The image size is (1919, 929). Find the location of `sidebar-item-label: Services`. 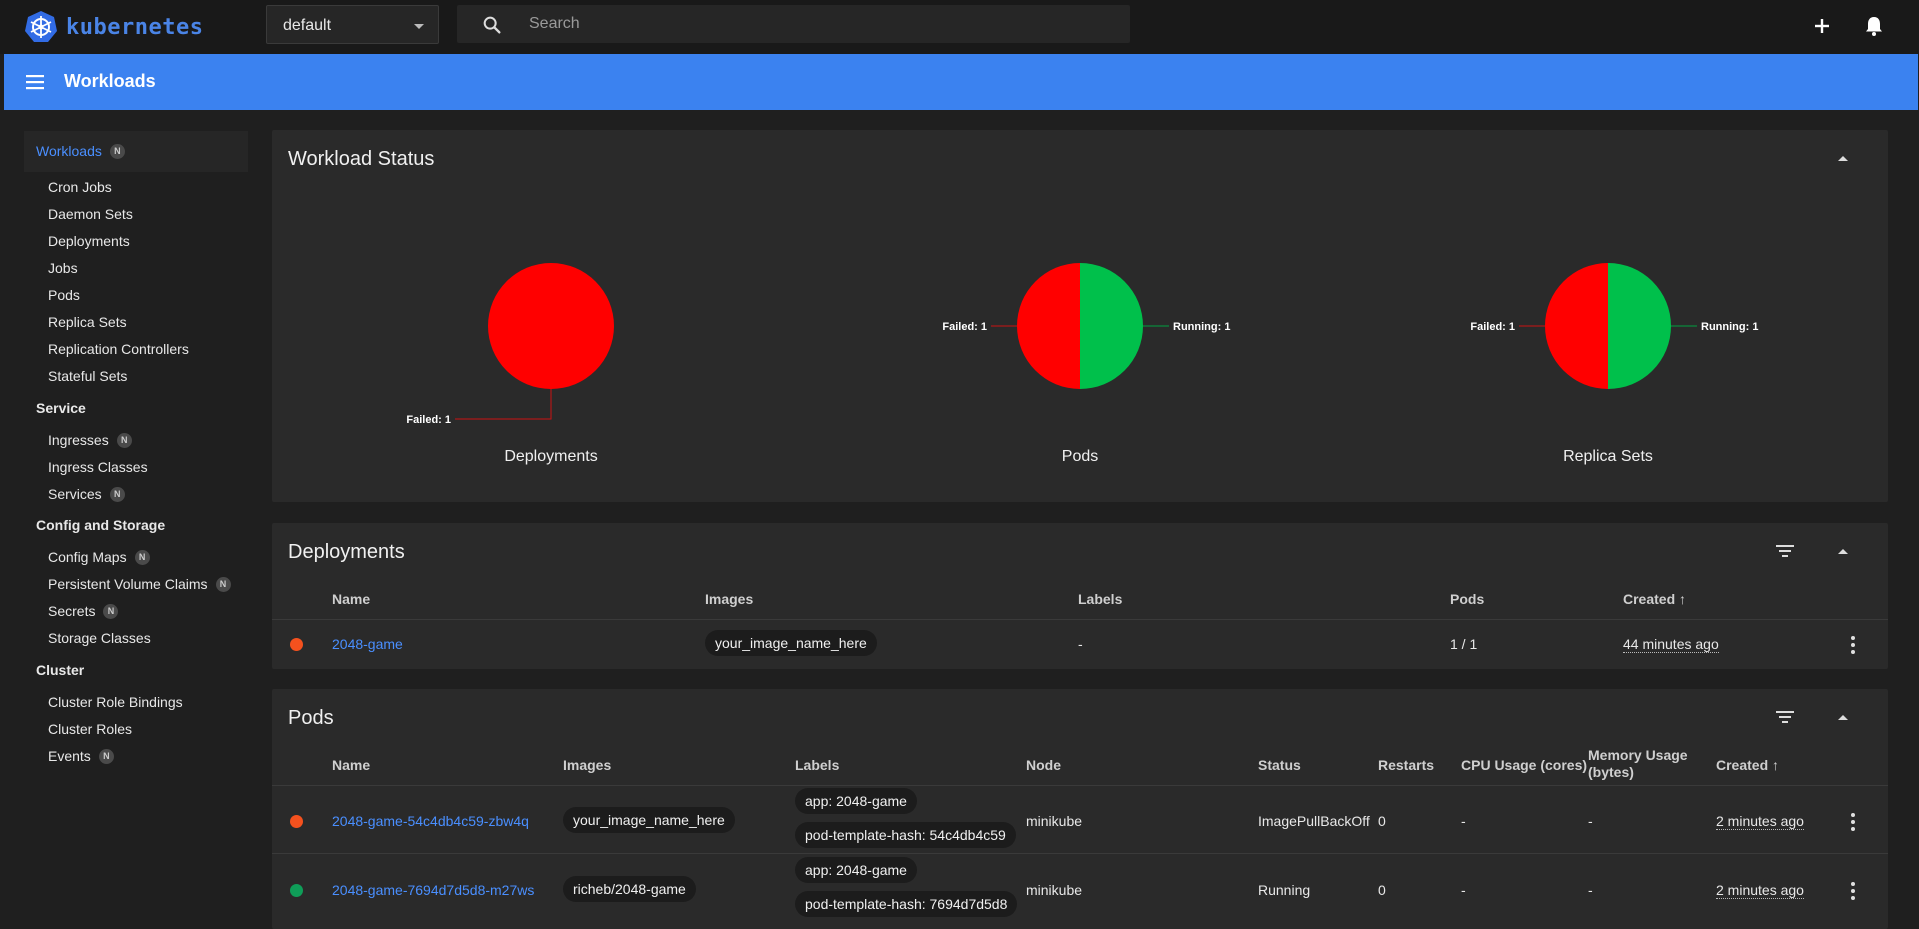

sidebar-item-label: Services is located at coordinates (75, 494).